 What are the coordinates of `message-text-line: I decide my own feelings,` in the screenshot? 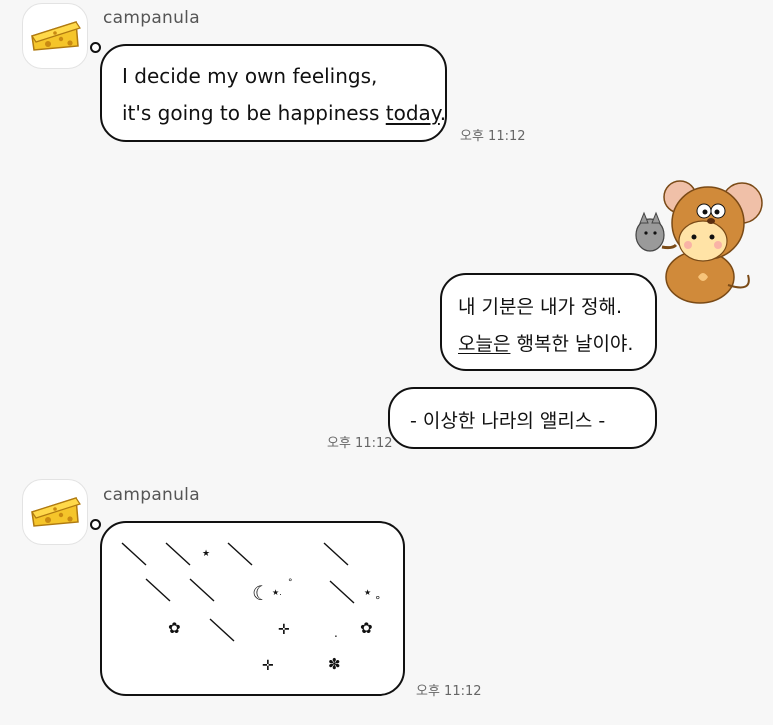 It's located at (250, 76).